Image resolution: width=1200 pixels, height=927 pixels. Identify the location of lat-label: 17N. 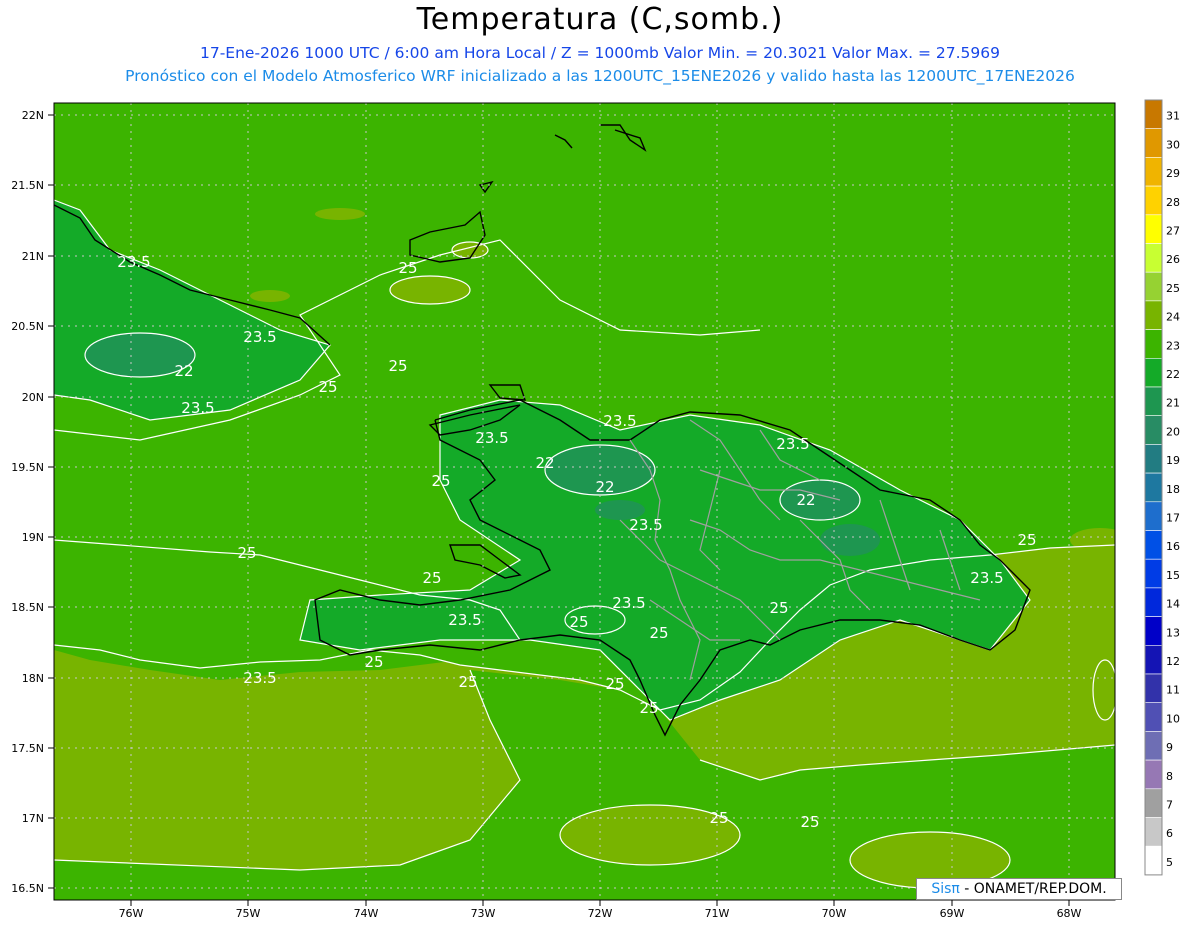
(33, 818).